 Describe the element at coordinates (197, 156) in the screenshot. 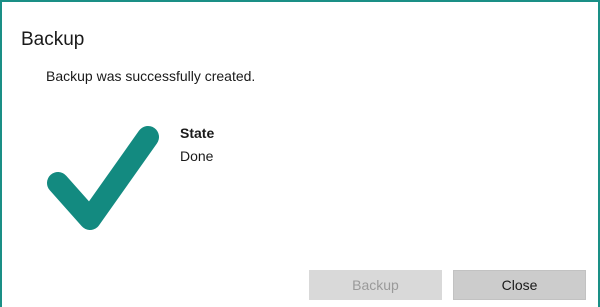

I see `state-value: Done` at that location.